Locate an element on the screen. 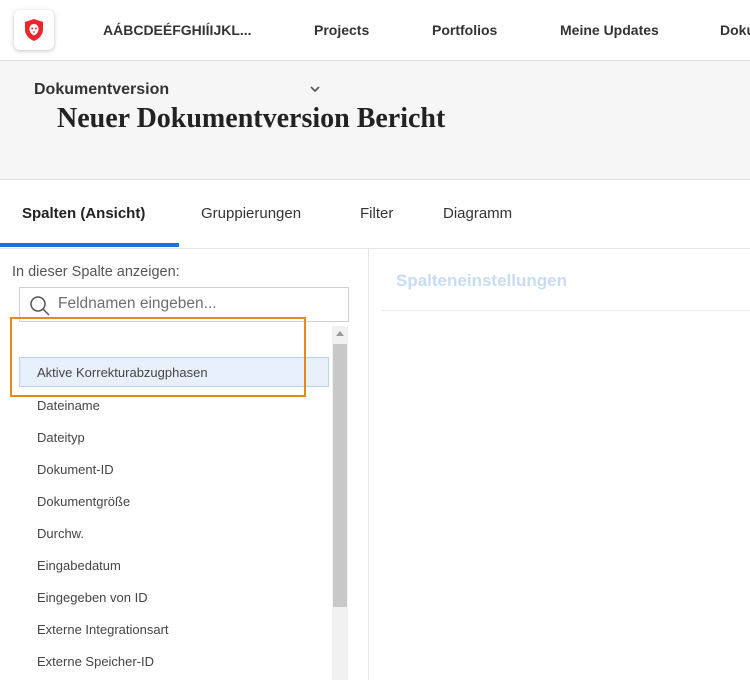 This screenshot has height=680, width=750. field-list-item-label: Eingabedatum is located at coordinates (79, 565).